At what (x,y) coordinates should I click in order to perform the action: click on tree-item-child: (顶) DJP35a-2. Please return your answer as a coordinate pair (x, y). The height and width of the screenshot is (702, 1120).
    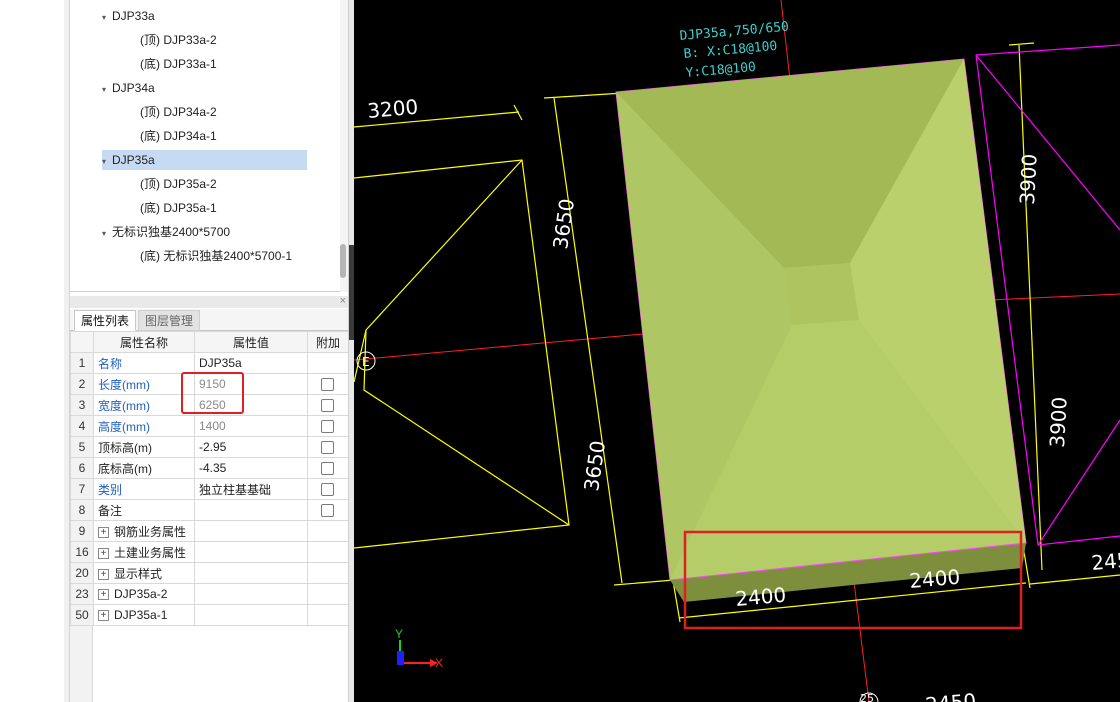
    Looking at the image, I should click on (178, 184).